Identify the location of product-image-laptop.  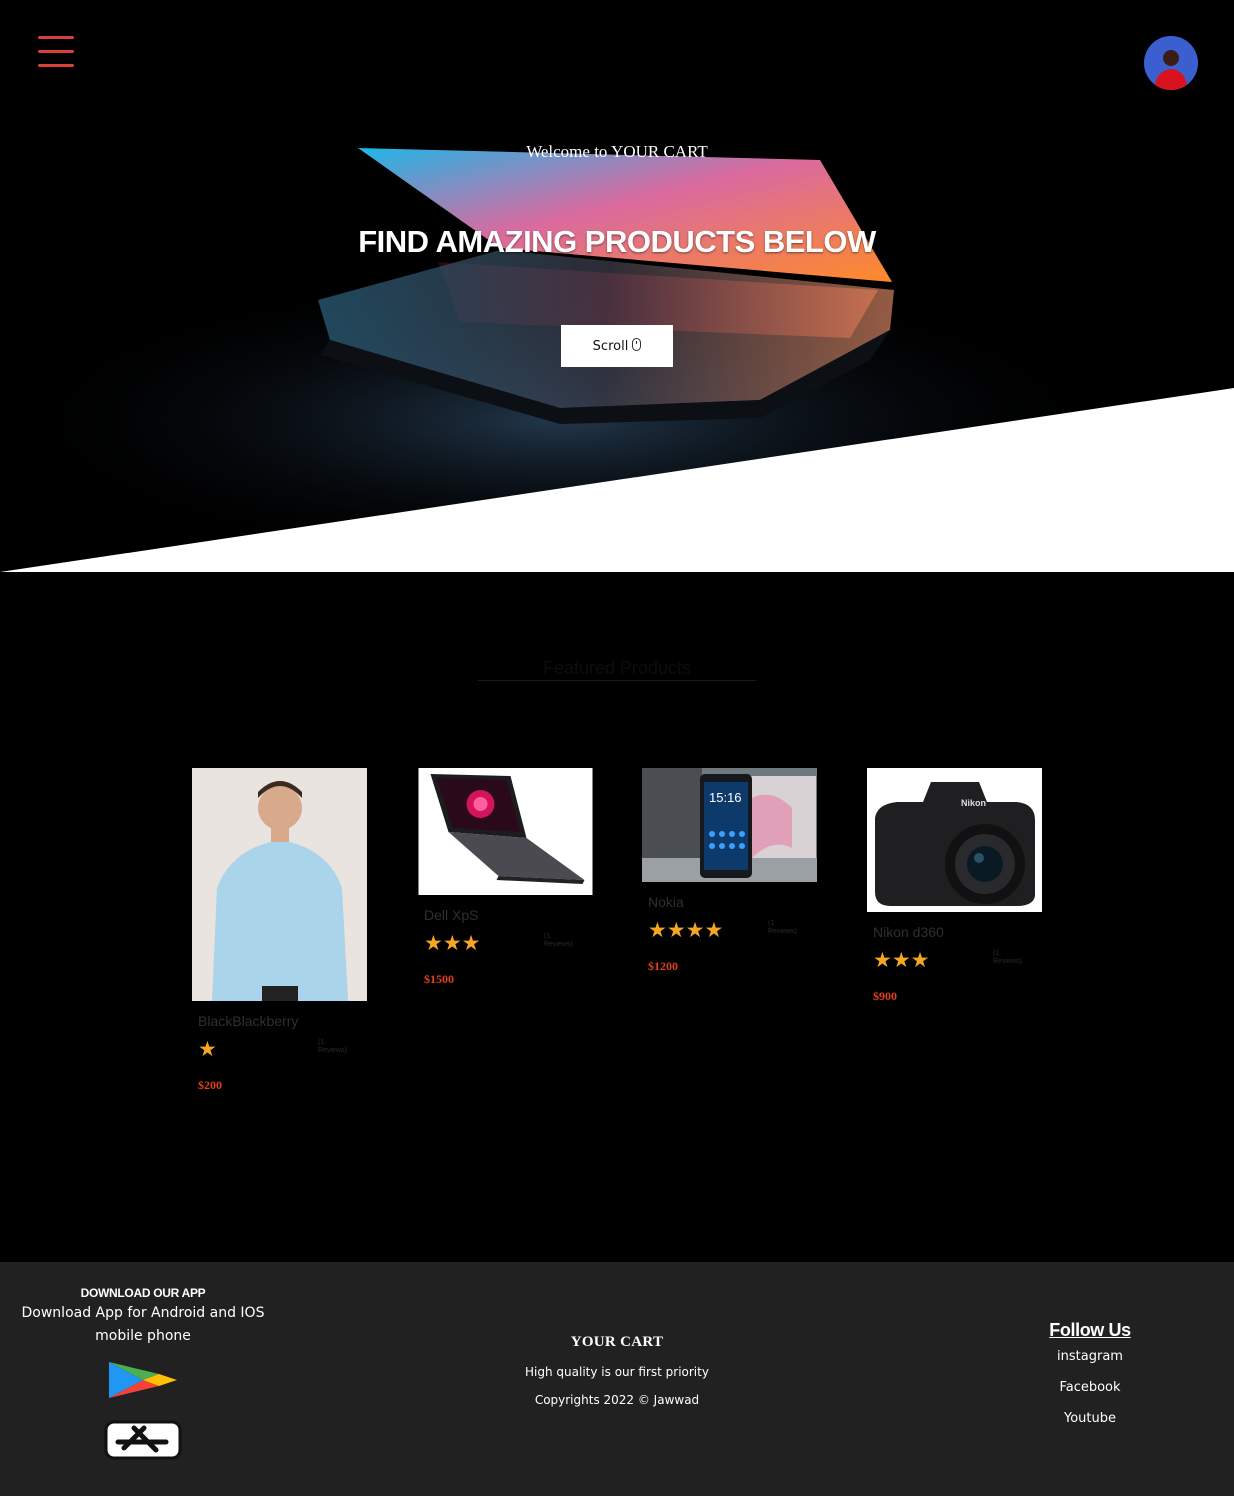
(505, 831).